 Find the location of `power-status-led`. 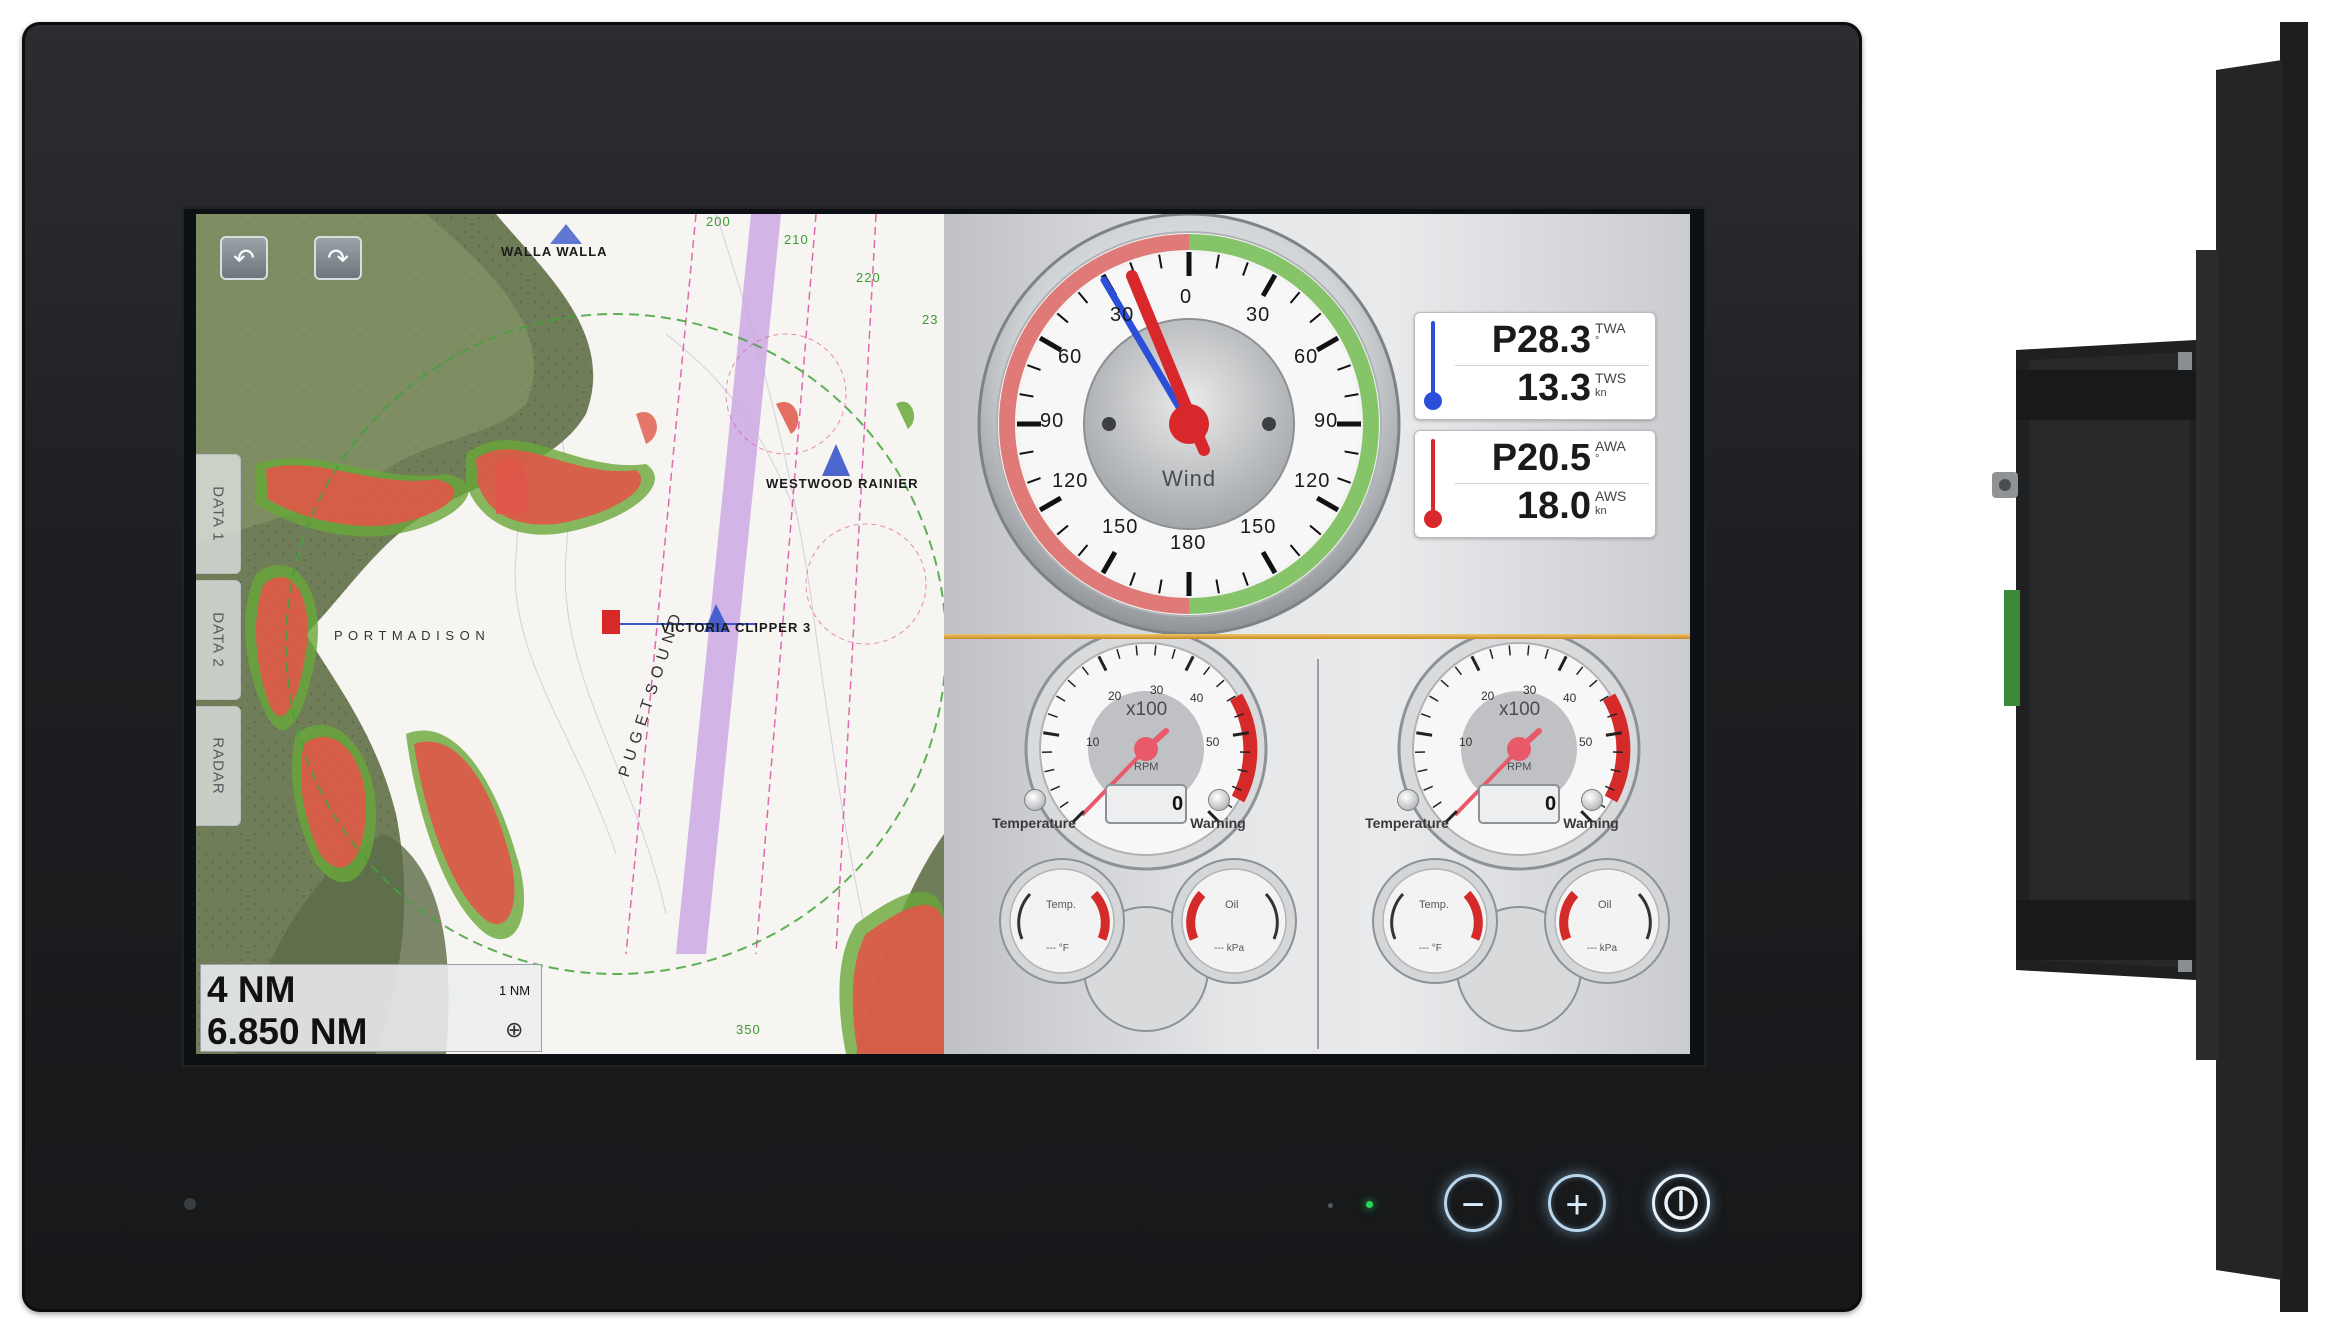

power-status-led is located at coordinates (1369, 1204).